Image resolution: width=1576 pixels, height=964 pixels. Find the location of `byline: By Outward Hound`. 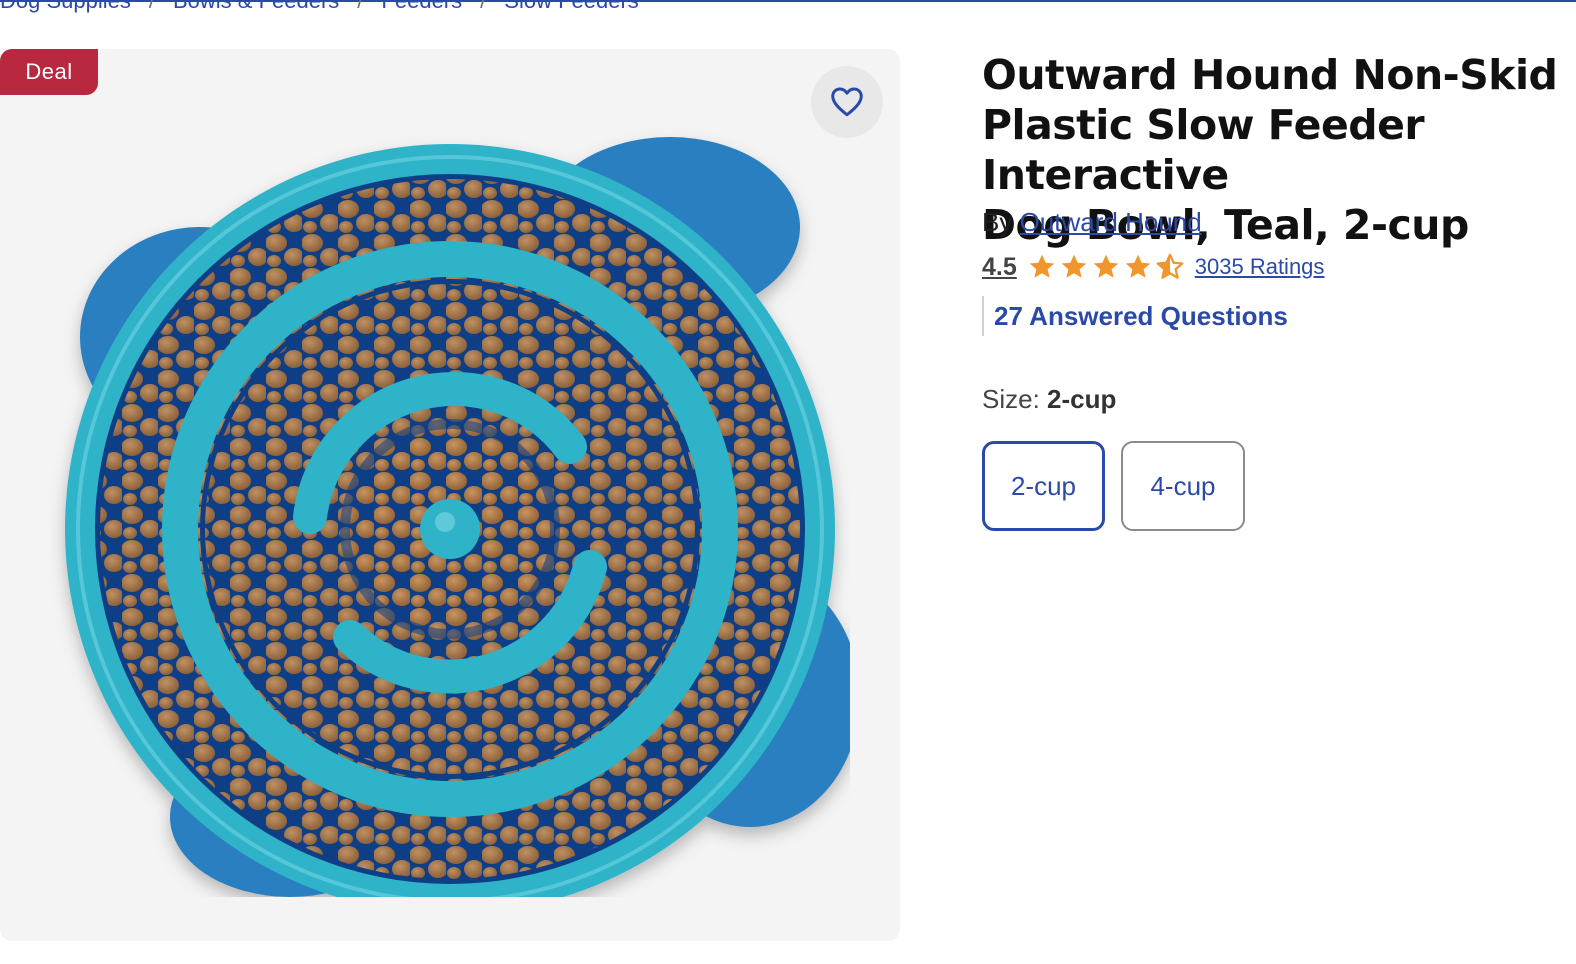

byline: By Outward Hound is located at coordinates (1092, 222).